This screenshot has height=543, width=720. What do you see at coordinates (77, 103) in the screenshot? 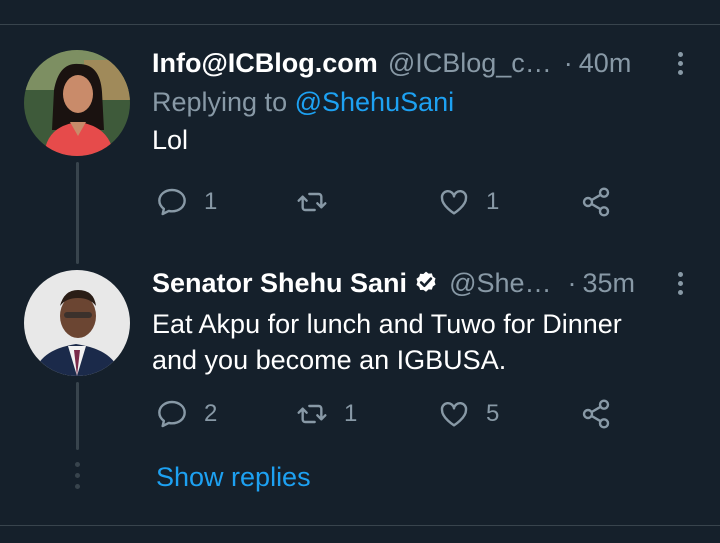
I see `avatar-icblog` at bounding box center [77, 103].